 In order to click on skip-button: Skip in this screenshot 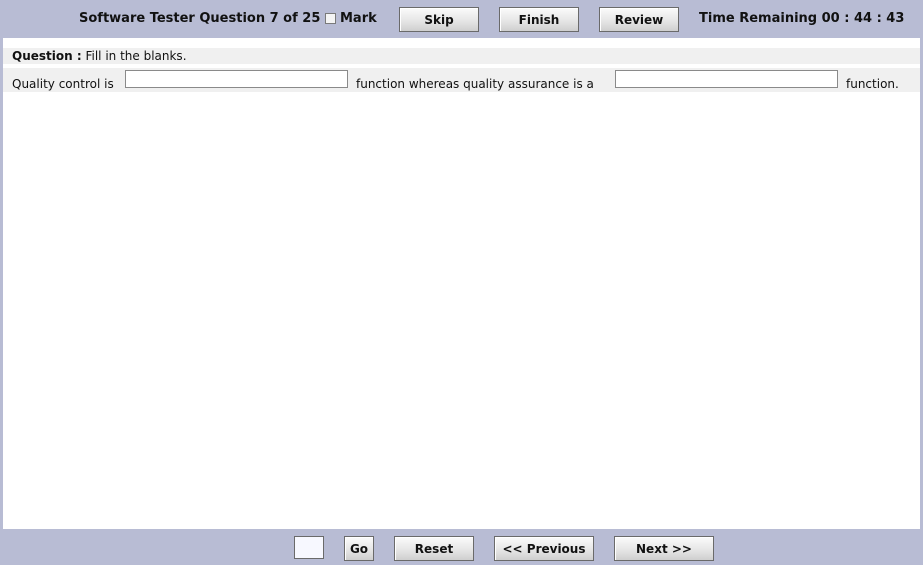, I will do `click(439, 19)`.